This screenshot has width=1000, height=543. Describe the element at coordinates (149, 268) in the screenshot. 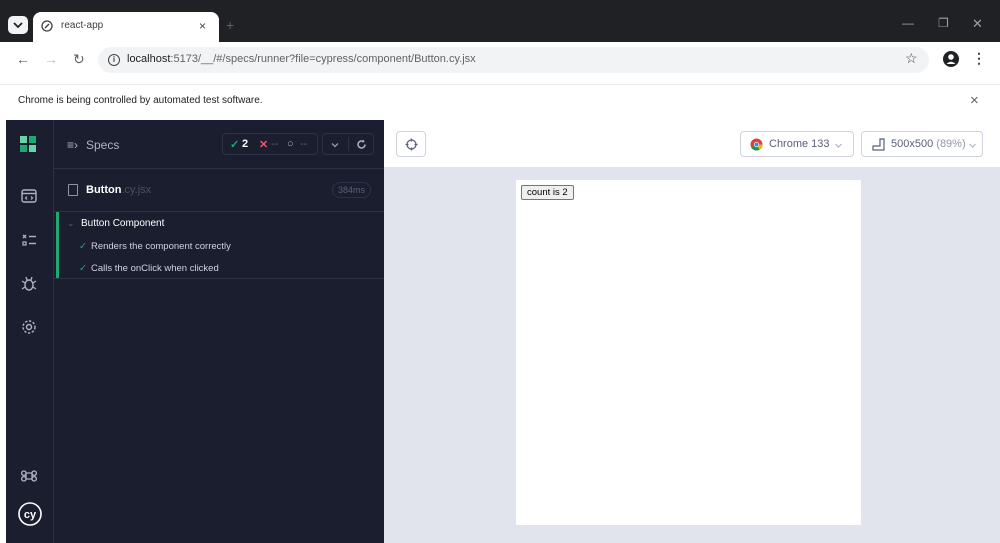

I see `test-item: ✓ Calls the onClick when clicked` at that location.